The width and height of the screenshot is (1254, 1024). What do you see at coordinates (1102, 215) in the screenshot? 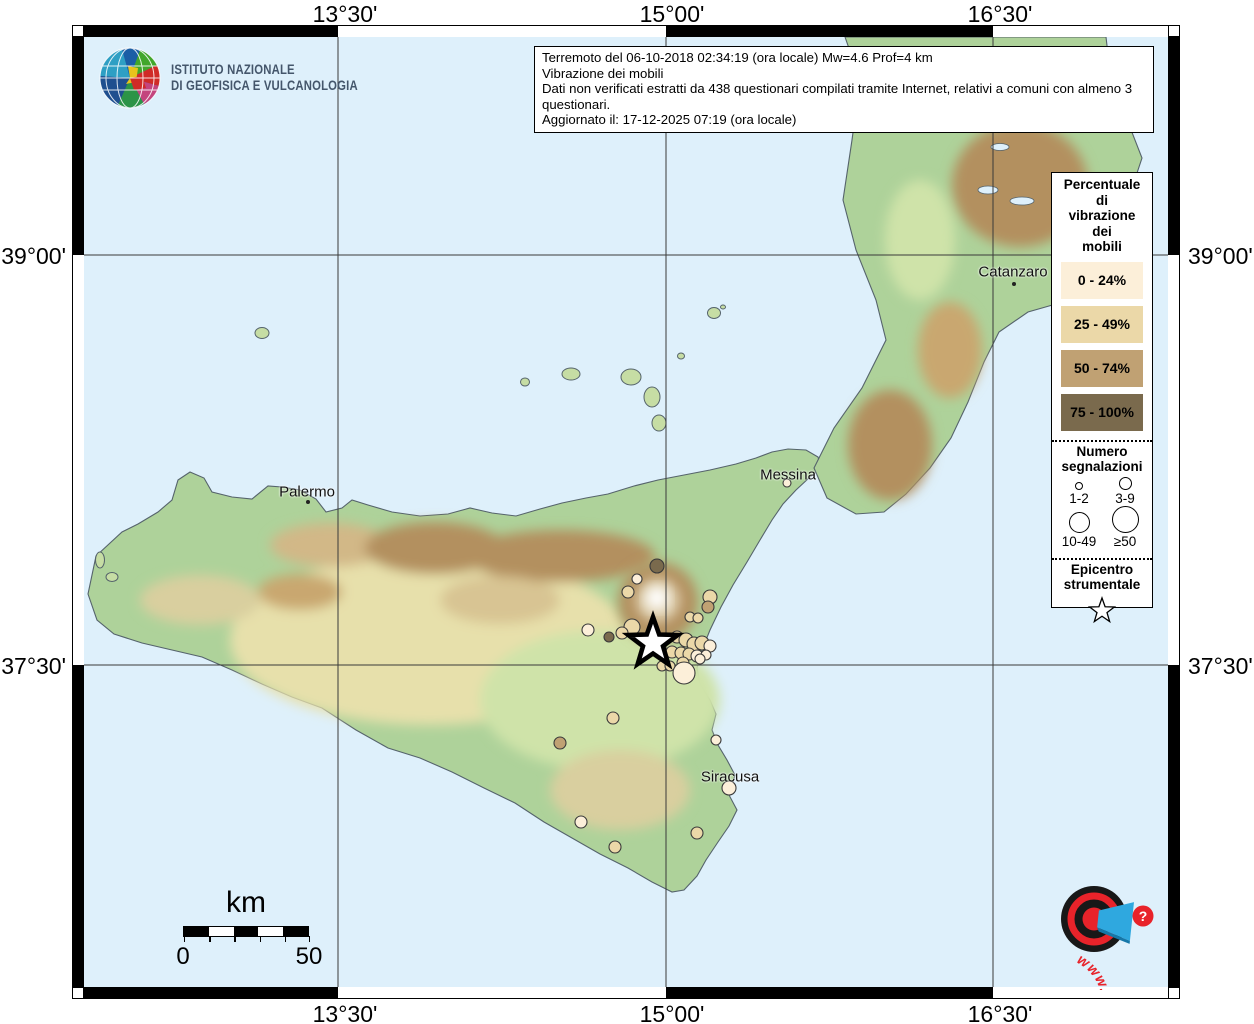
I see `legend-vibration-title: Percentuale di vibrazione dei mobili` at bounding box center [1102, 215].